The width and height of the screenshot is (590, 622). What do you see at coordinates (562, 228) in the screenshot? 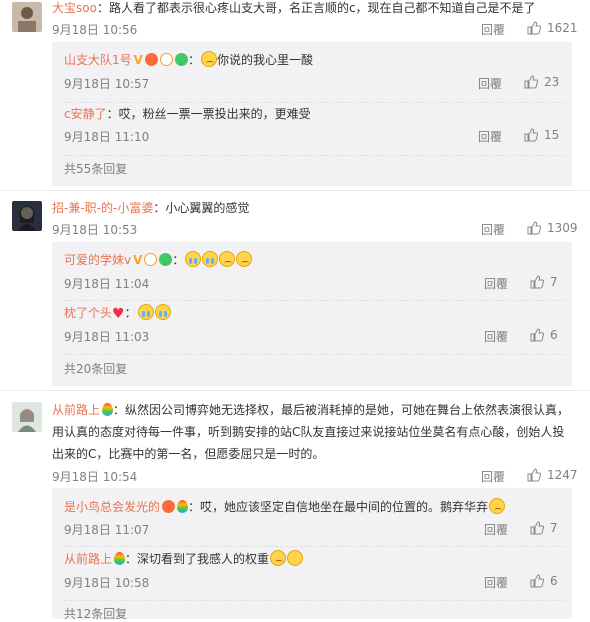
I see `like-count: 1309` at bounding box center [562, 228].